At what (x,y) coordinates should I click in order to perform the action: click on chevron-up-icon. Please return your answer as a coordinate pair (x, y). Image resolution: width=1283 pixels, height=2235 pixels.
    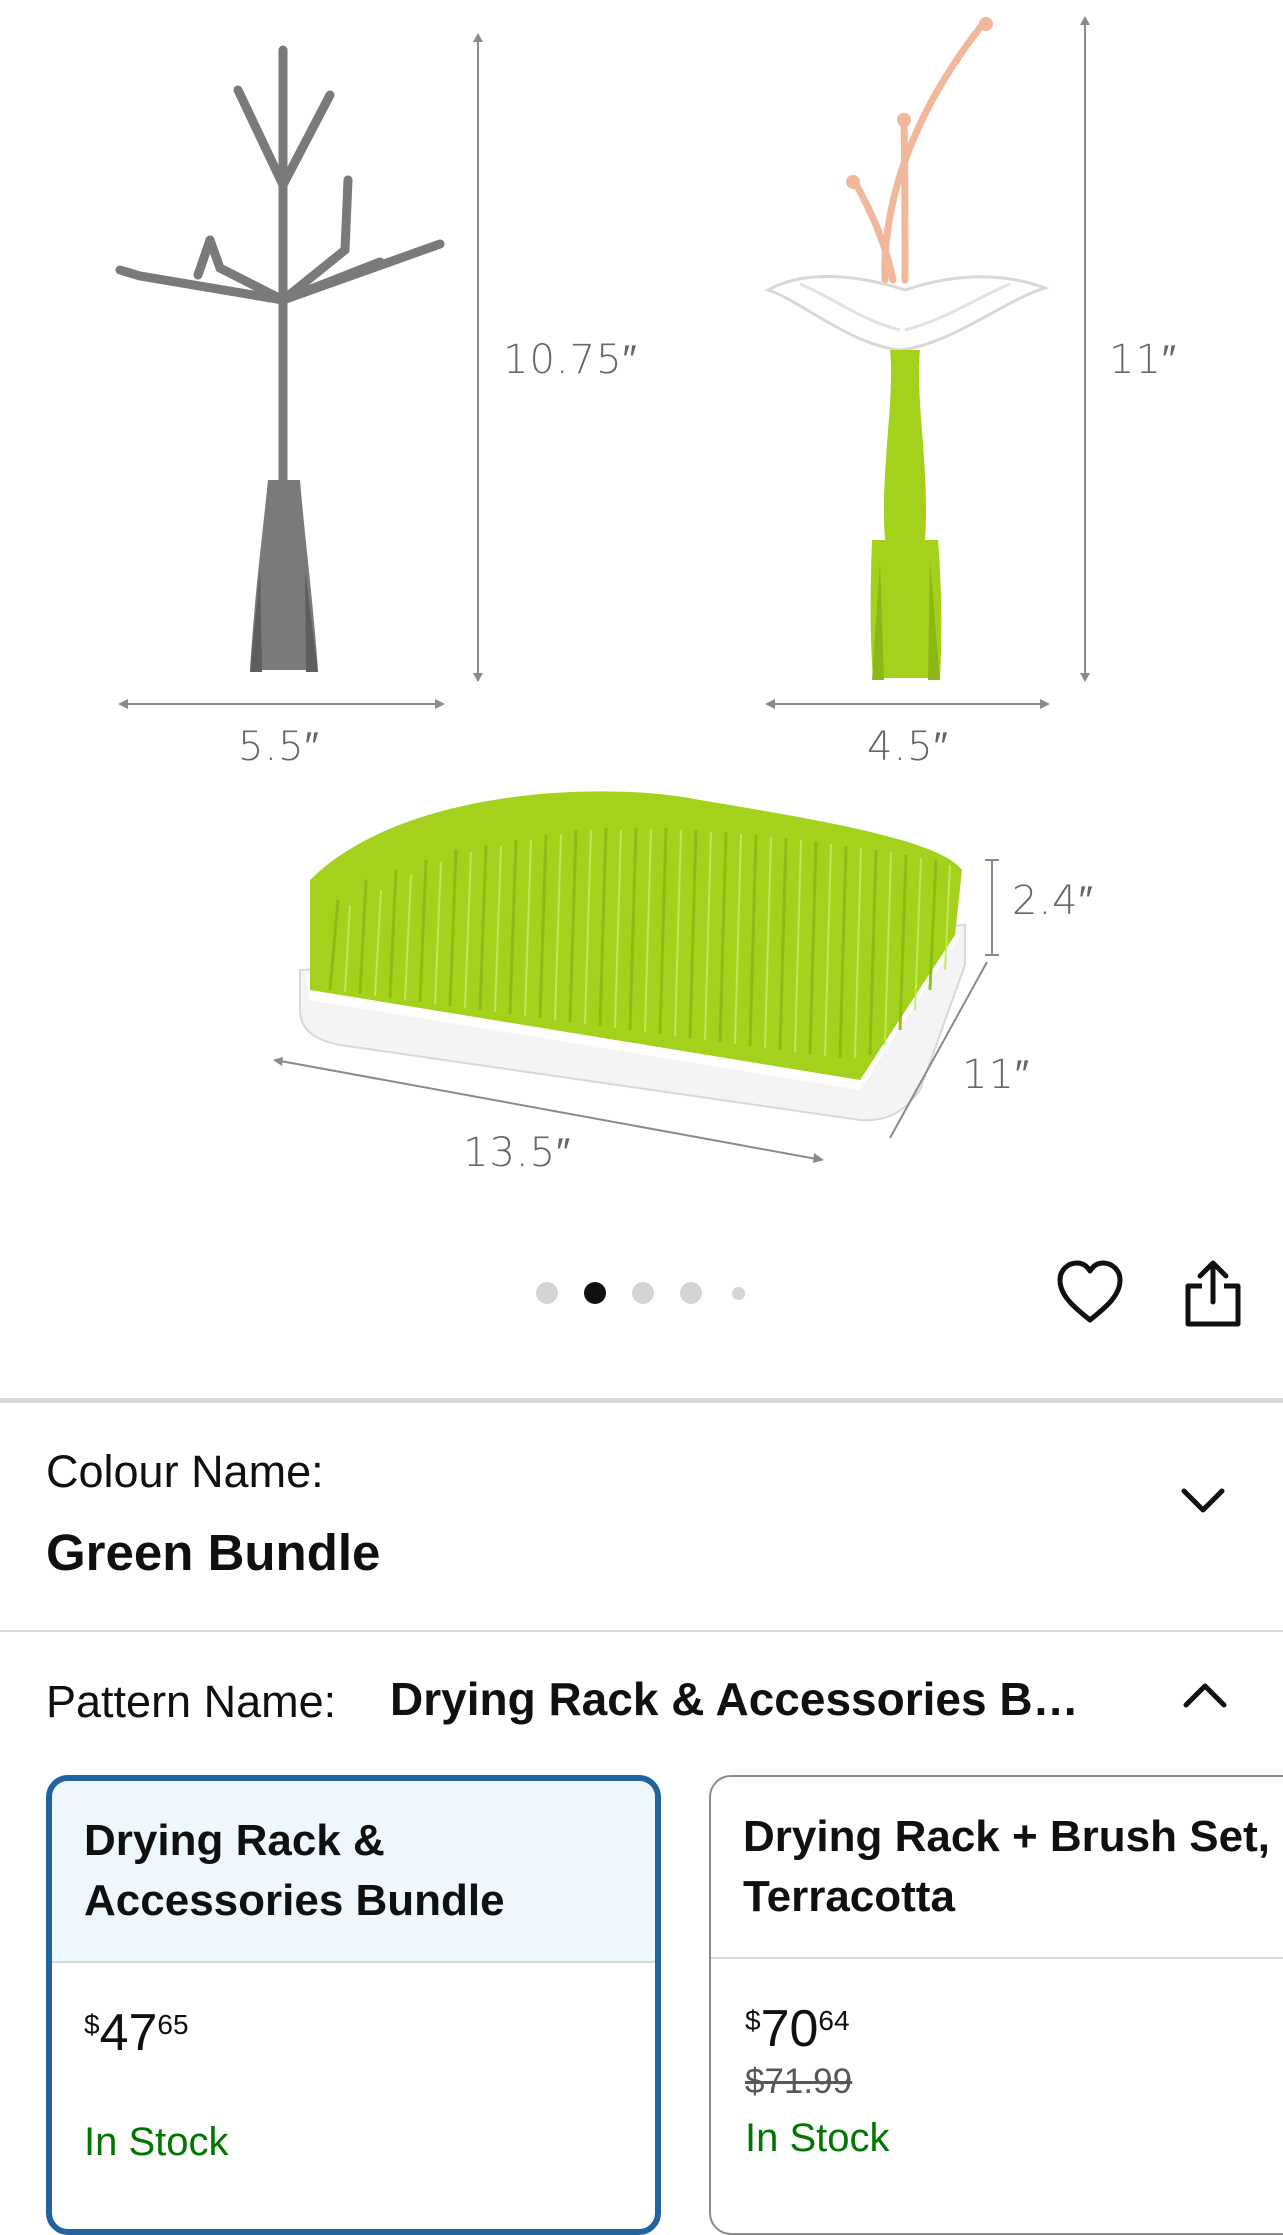
    Looking at the image, I should click on (1205, 1695).